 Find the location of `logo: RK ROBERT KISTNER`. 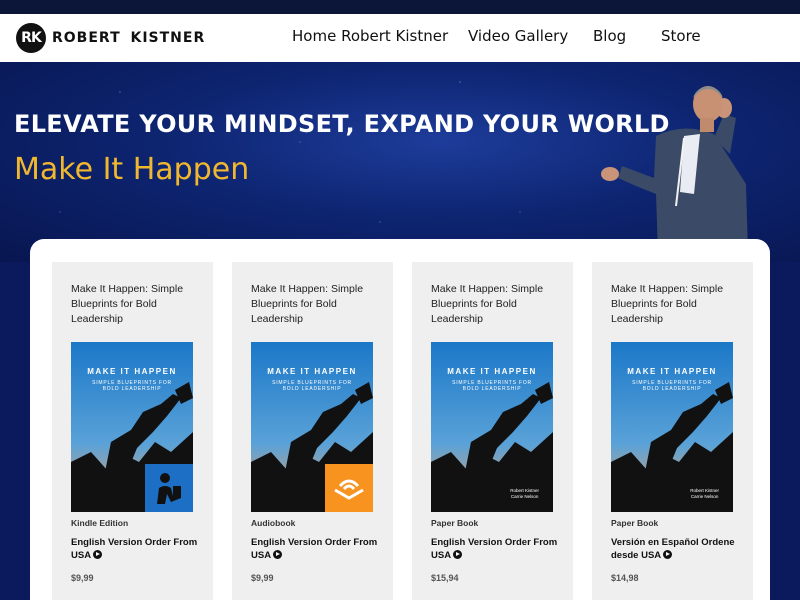

logo: RK ROBERT KISTNER is located at coordinates (110, 38).